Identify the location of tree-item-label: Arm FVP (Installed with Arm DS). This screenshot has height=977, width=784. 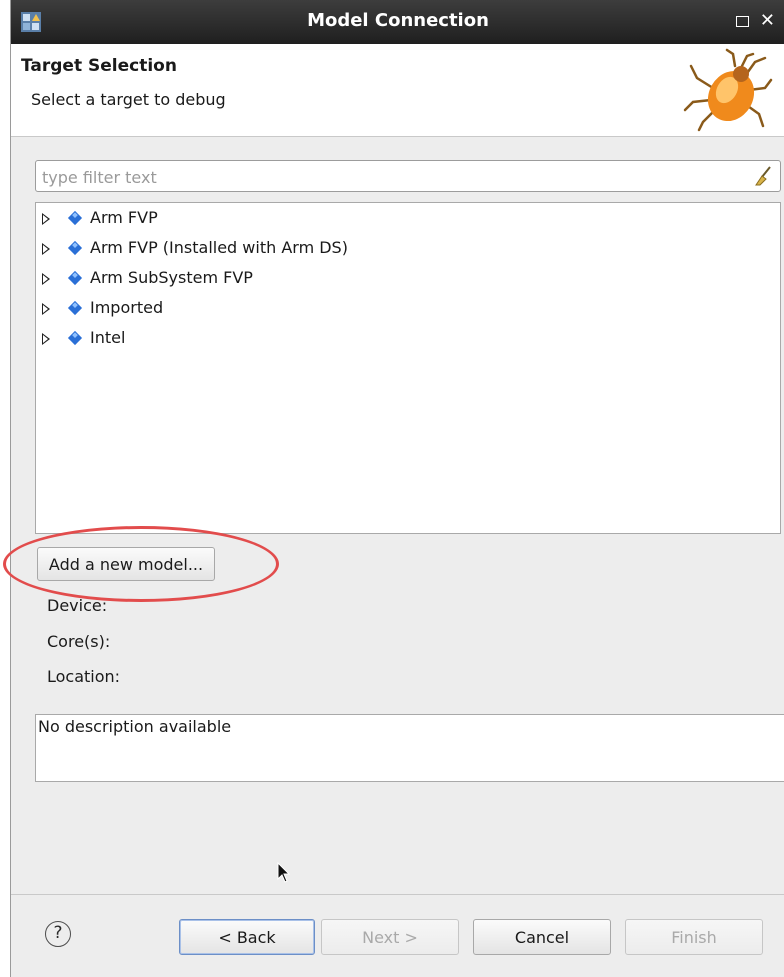
(219, 247).